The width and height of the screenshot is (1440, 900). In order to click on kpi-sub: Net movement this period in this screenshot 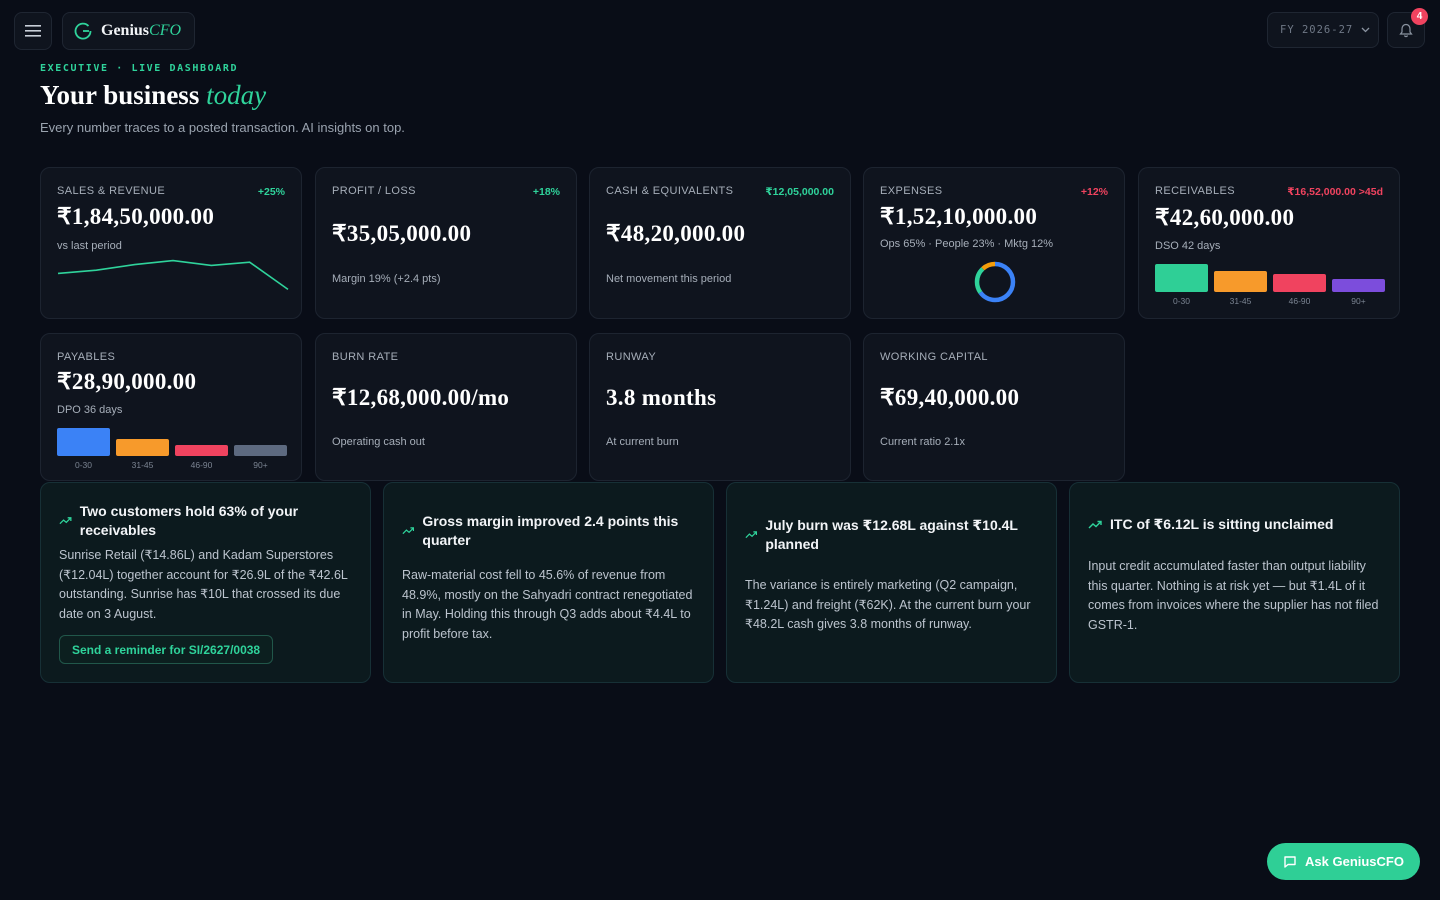, I will do `click(669, 279)`.